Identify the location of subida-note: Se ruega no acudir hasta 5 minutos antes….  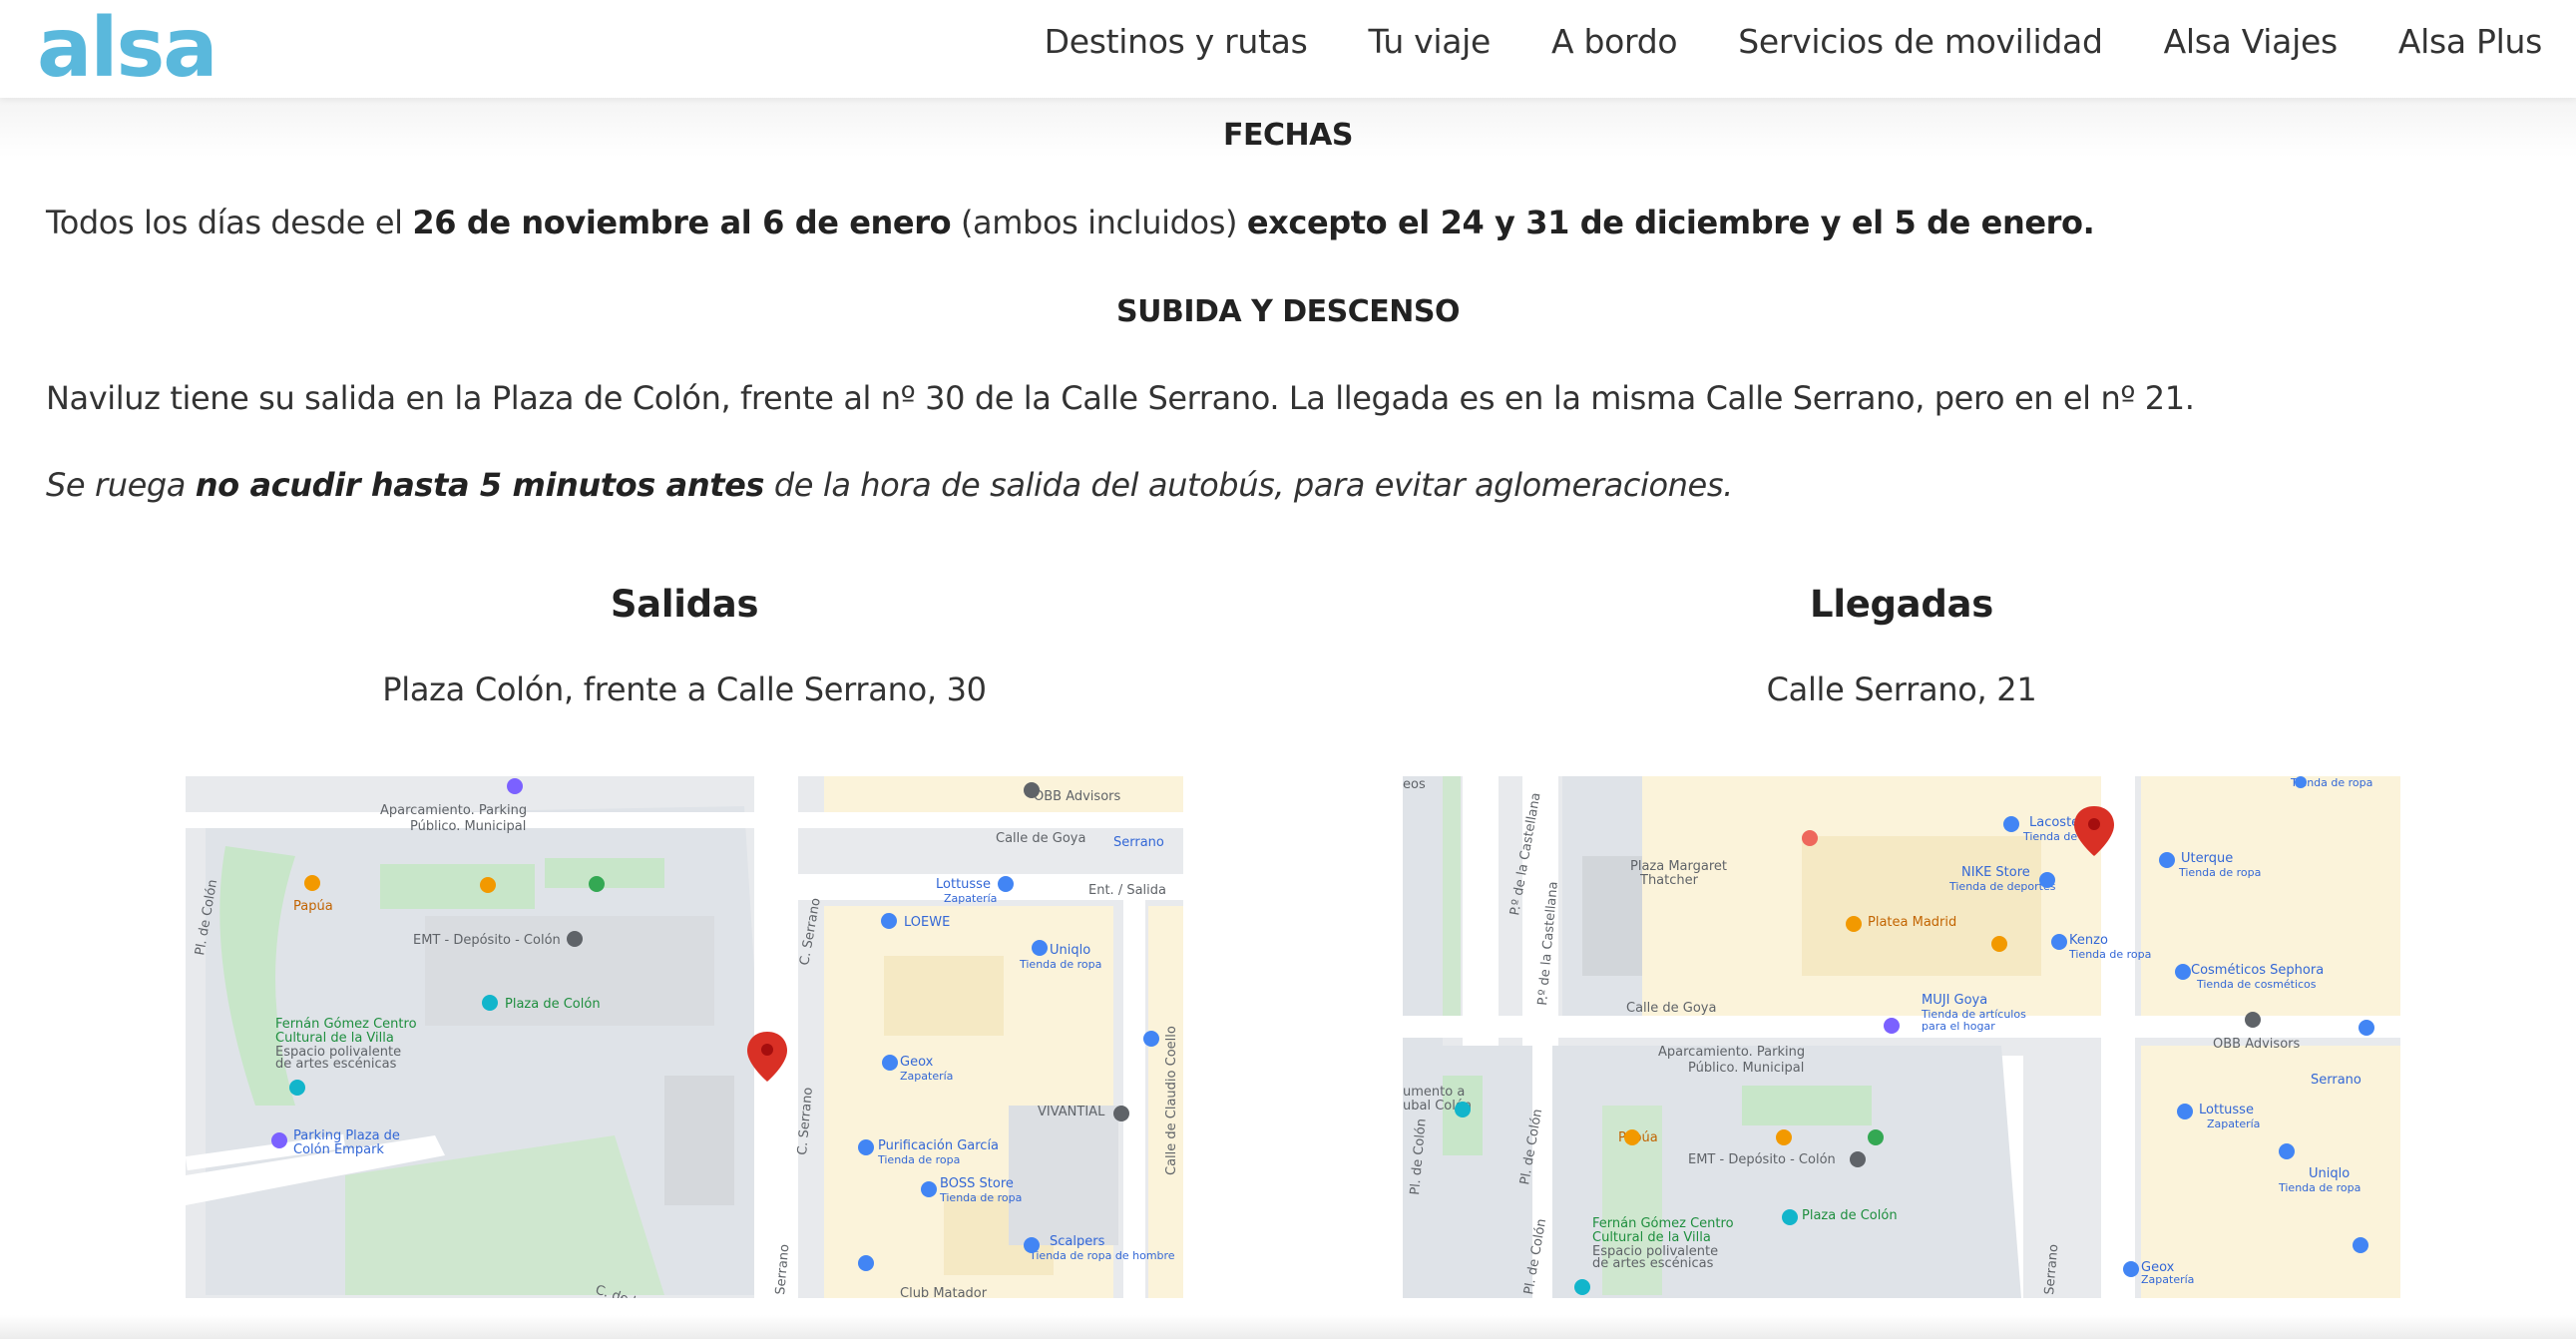
(1283, 485).